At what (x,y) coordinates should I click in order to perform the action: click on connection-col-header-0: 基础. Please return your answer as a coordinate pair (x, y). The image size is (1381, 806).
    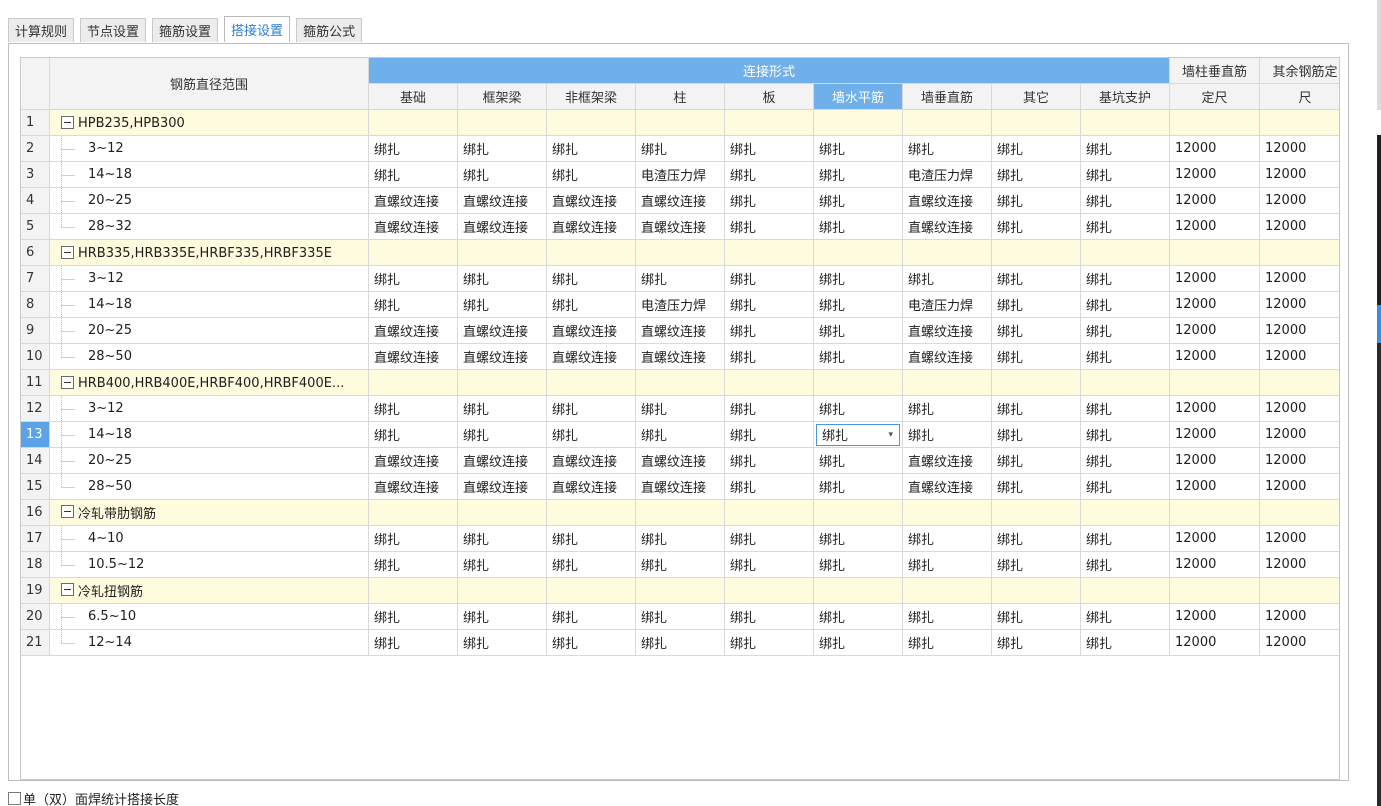
    Looking at the image, I should click on (413, 96).